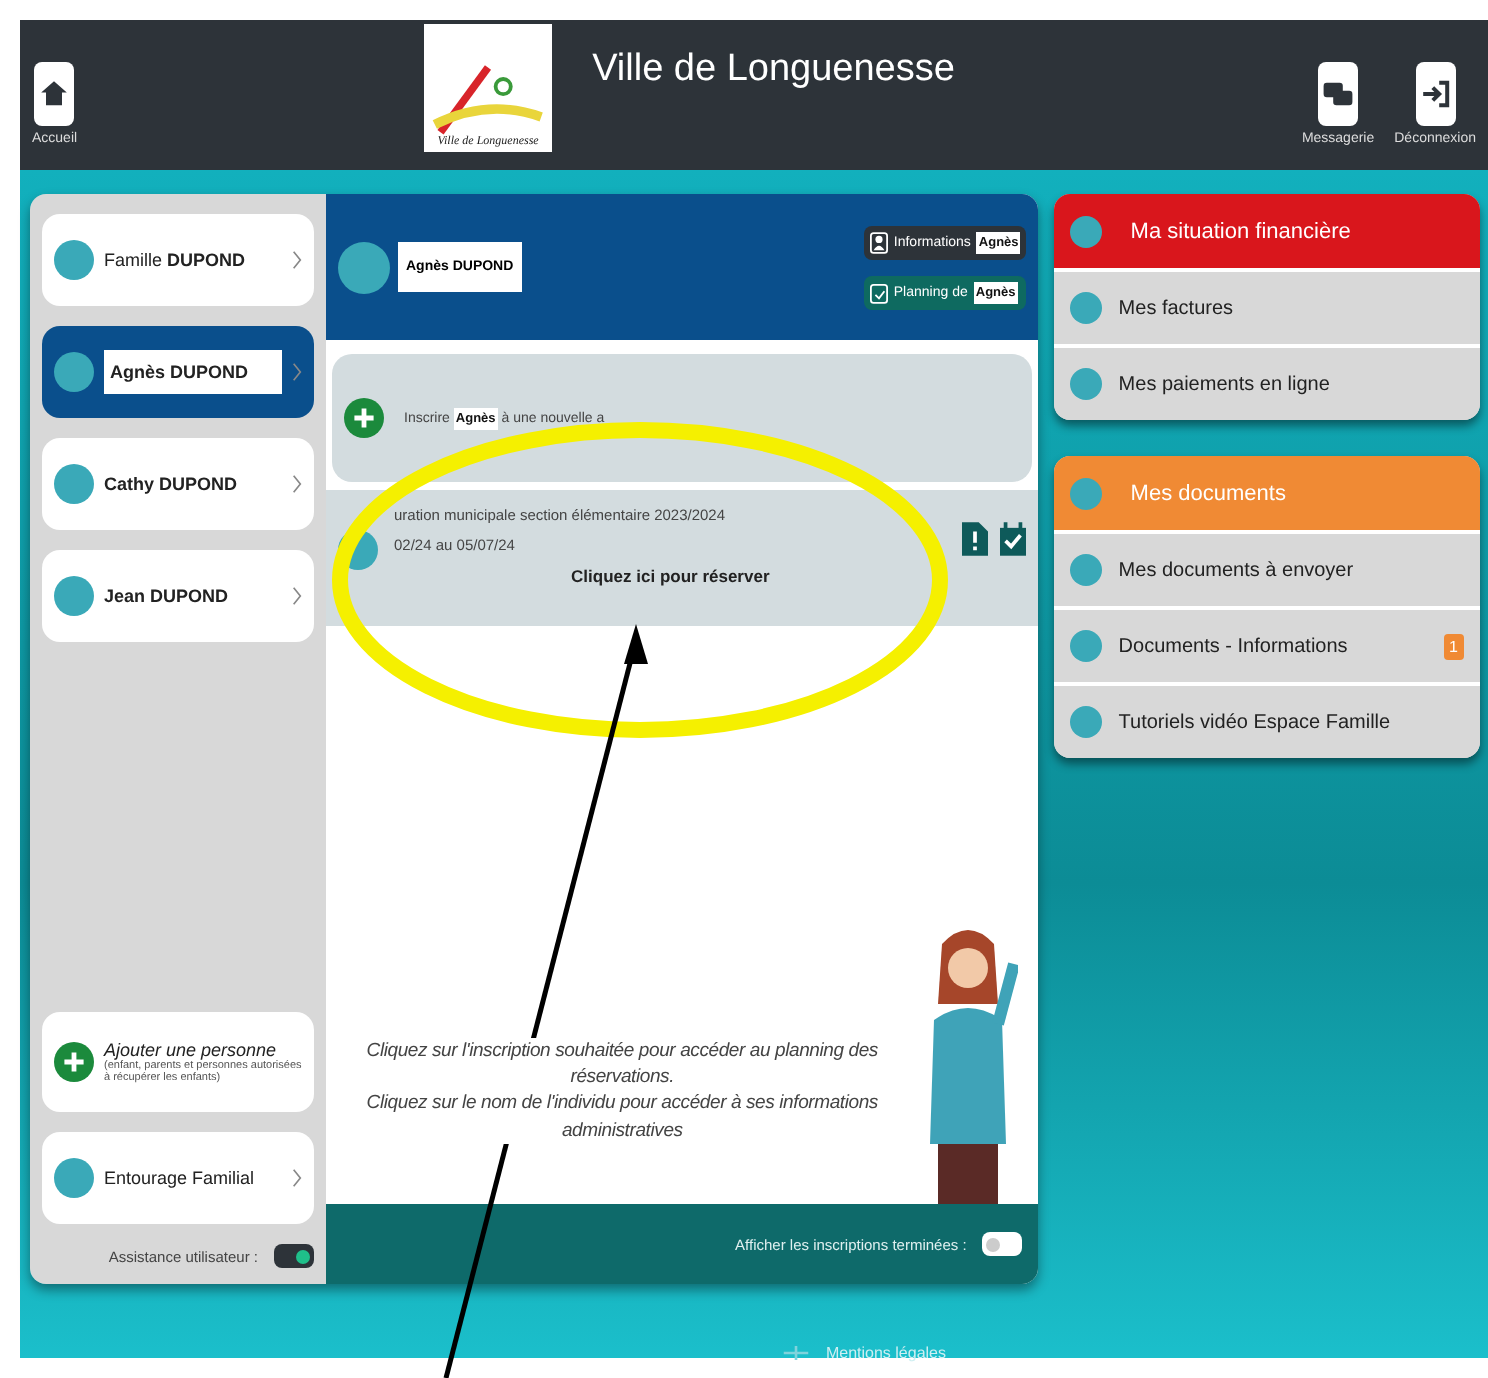 This screenshot has height=1378, width=1488. What do you see at coordinates (178, 260) in the screenshot?
I see `person-item: Famille DUPOND` at bounding box center [178, 260].